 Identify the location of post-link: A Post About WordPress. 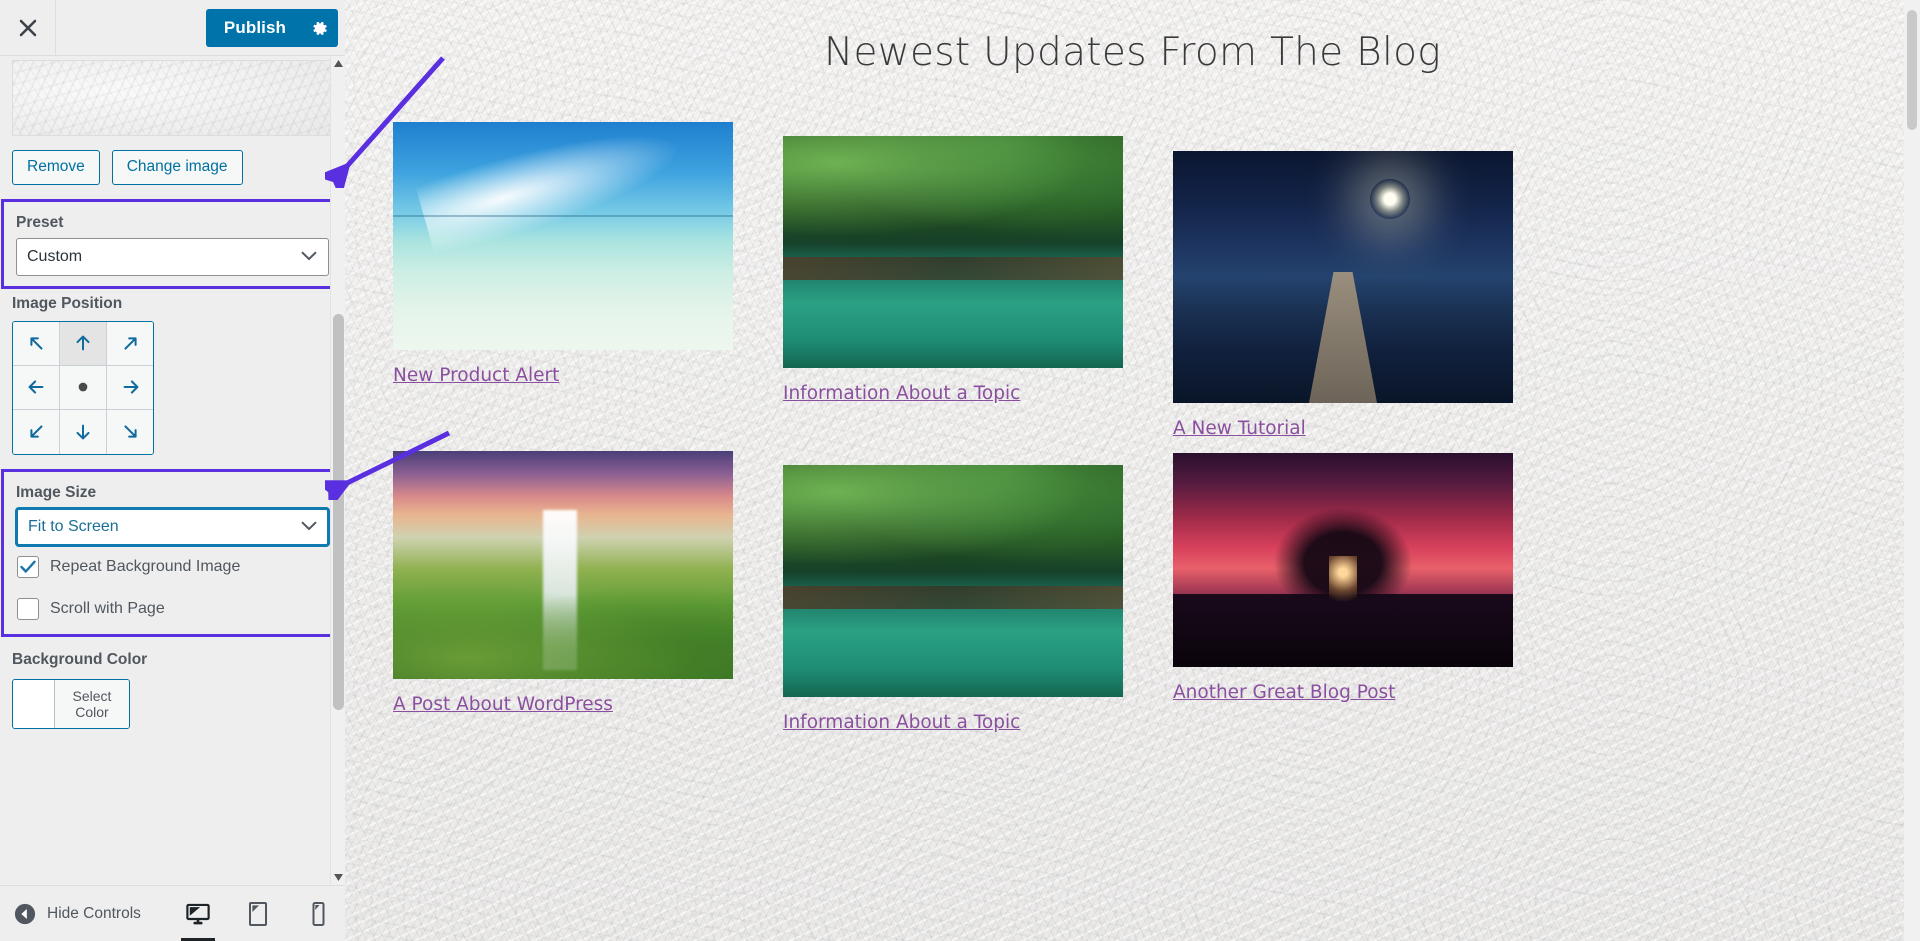
(503, 704).